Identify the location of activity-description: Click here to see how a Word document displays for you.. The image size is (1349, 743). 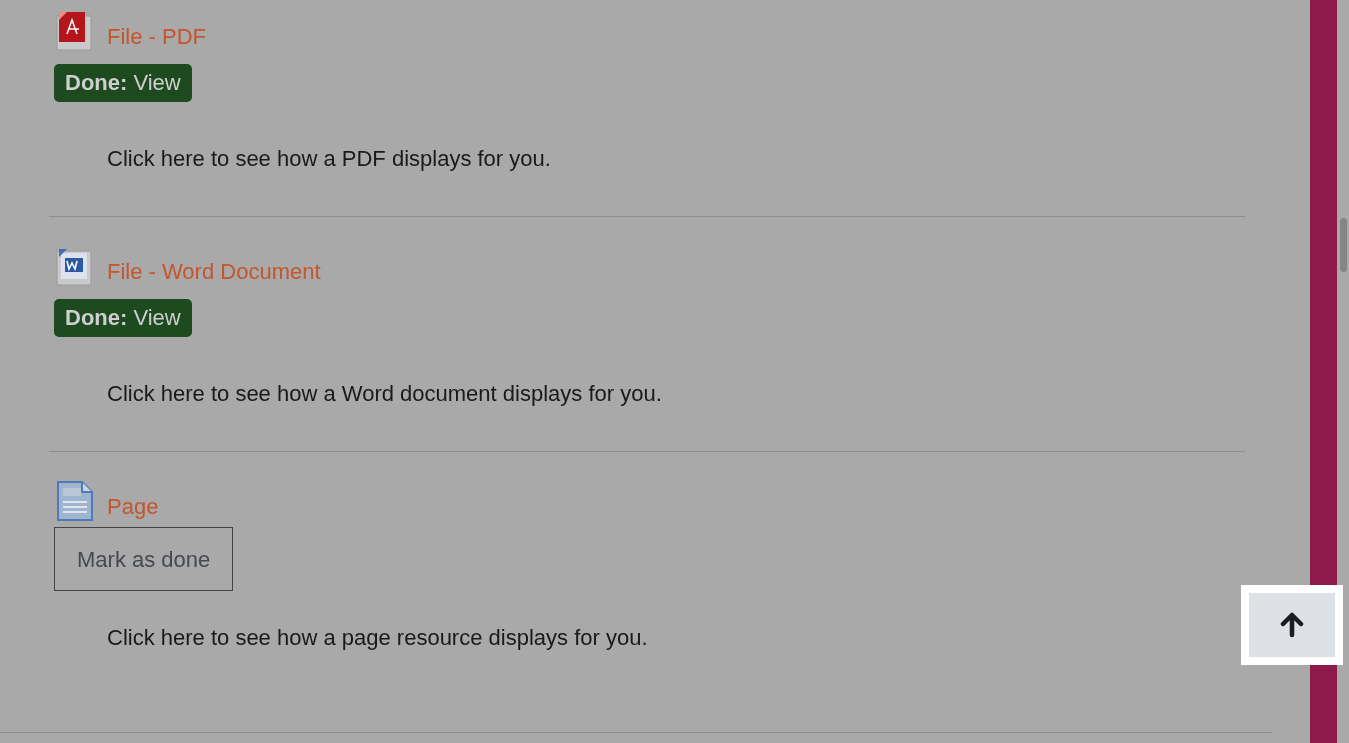
(385, 394).